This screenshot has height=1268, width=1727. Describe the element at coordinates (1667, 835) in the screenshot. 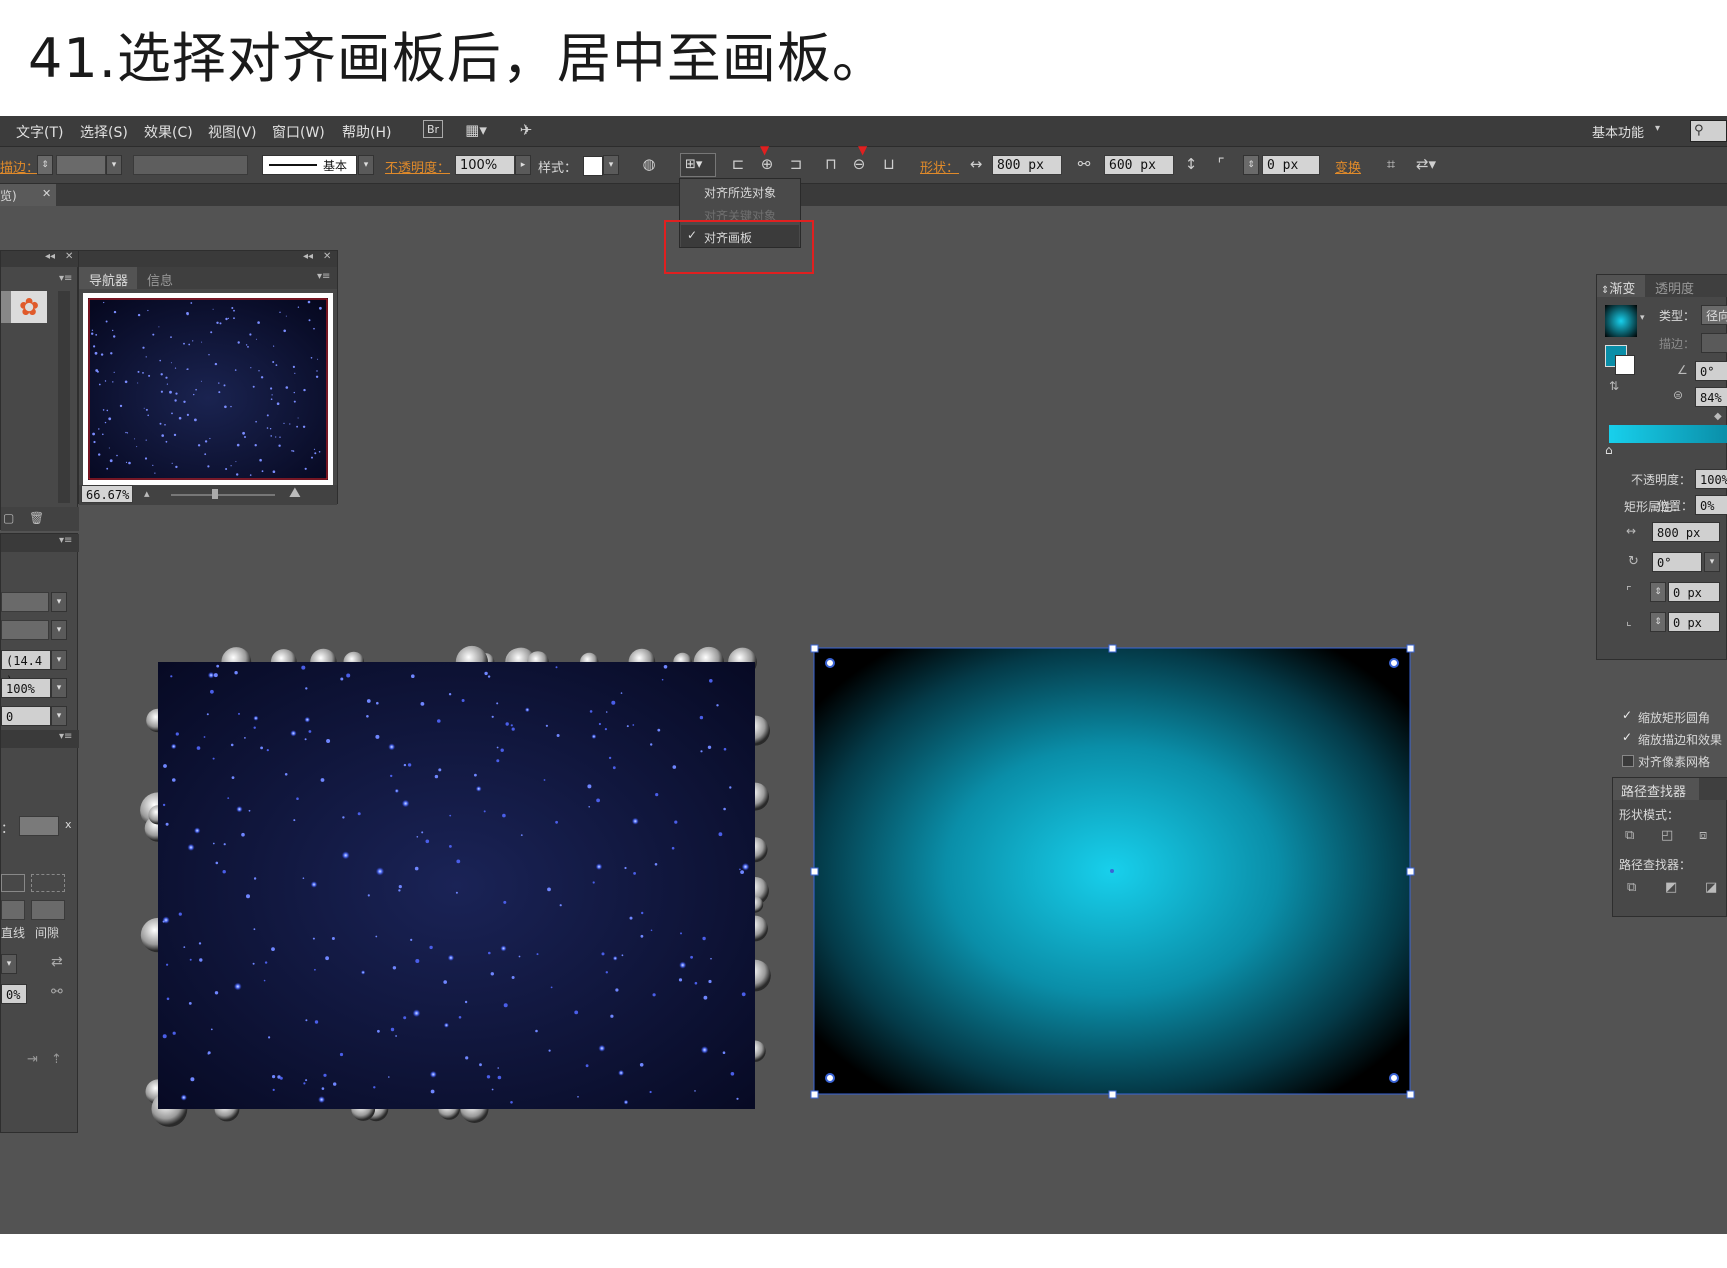

I see `minus-front-icon: ◰` at that location.